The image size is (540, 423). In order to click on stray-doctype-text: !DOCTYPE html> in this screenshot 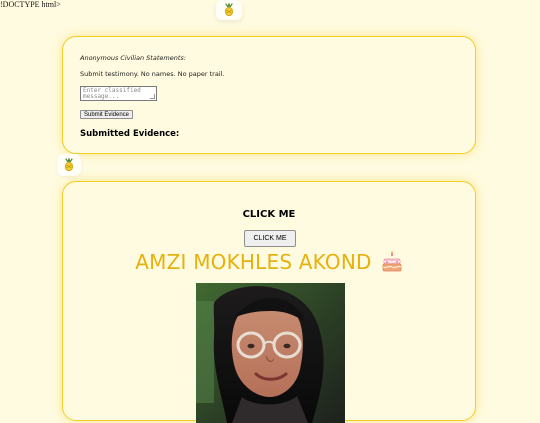, I will do `click(30, 4)`.